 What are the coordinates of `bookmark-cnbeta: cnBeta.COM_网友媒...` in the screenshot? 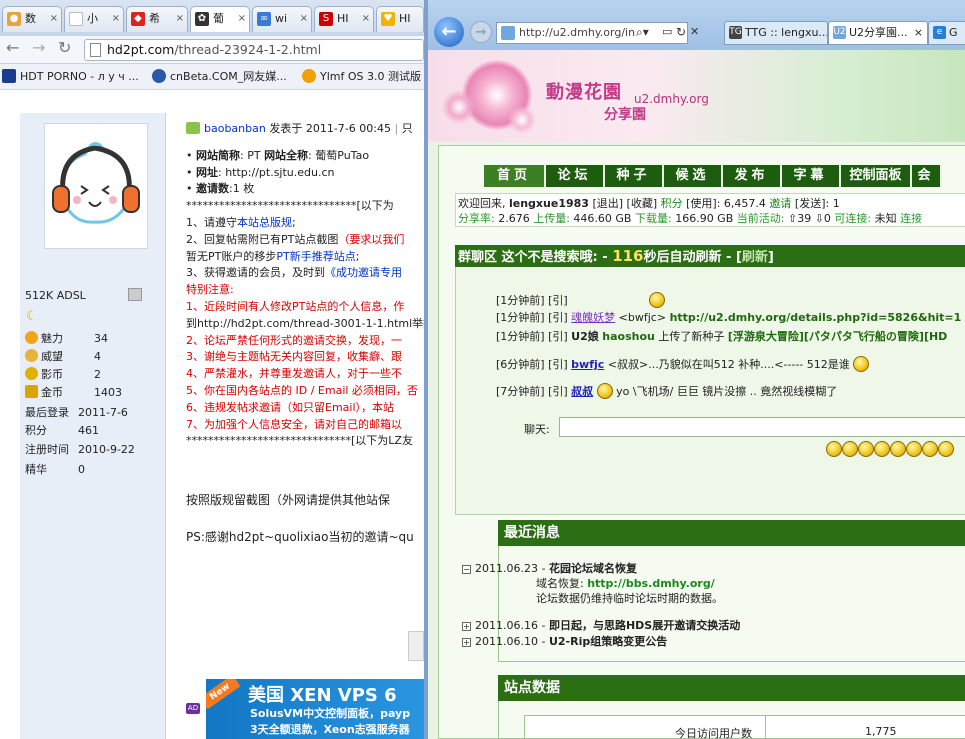 It's located at (219, 76).